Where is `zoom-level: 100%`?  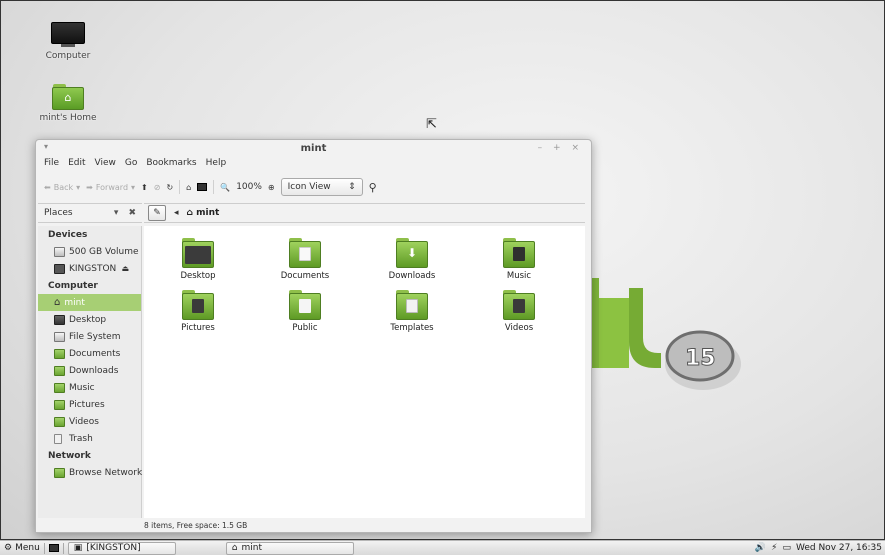 zoom-level: 100% is located at coordinates (249, 187).